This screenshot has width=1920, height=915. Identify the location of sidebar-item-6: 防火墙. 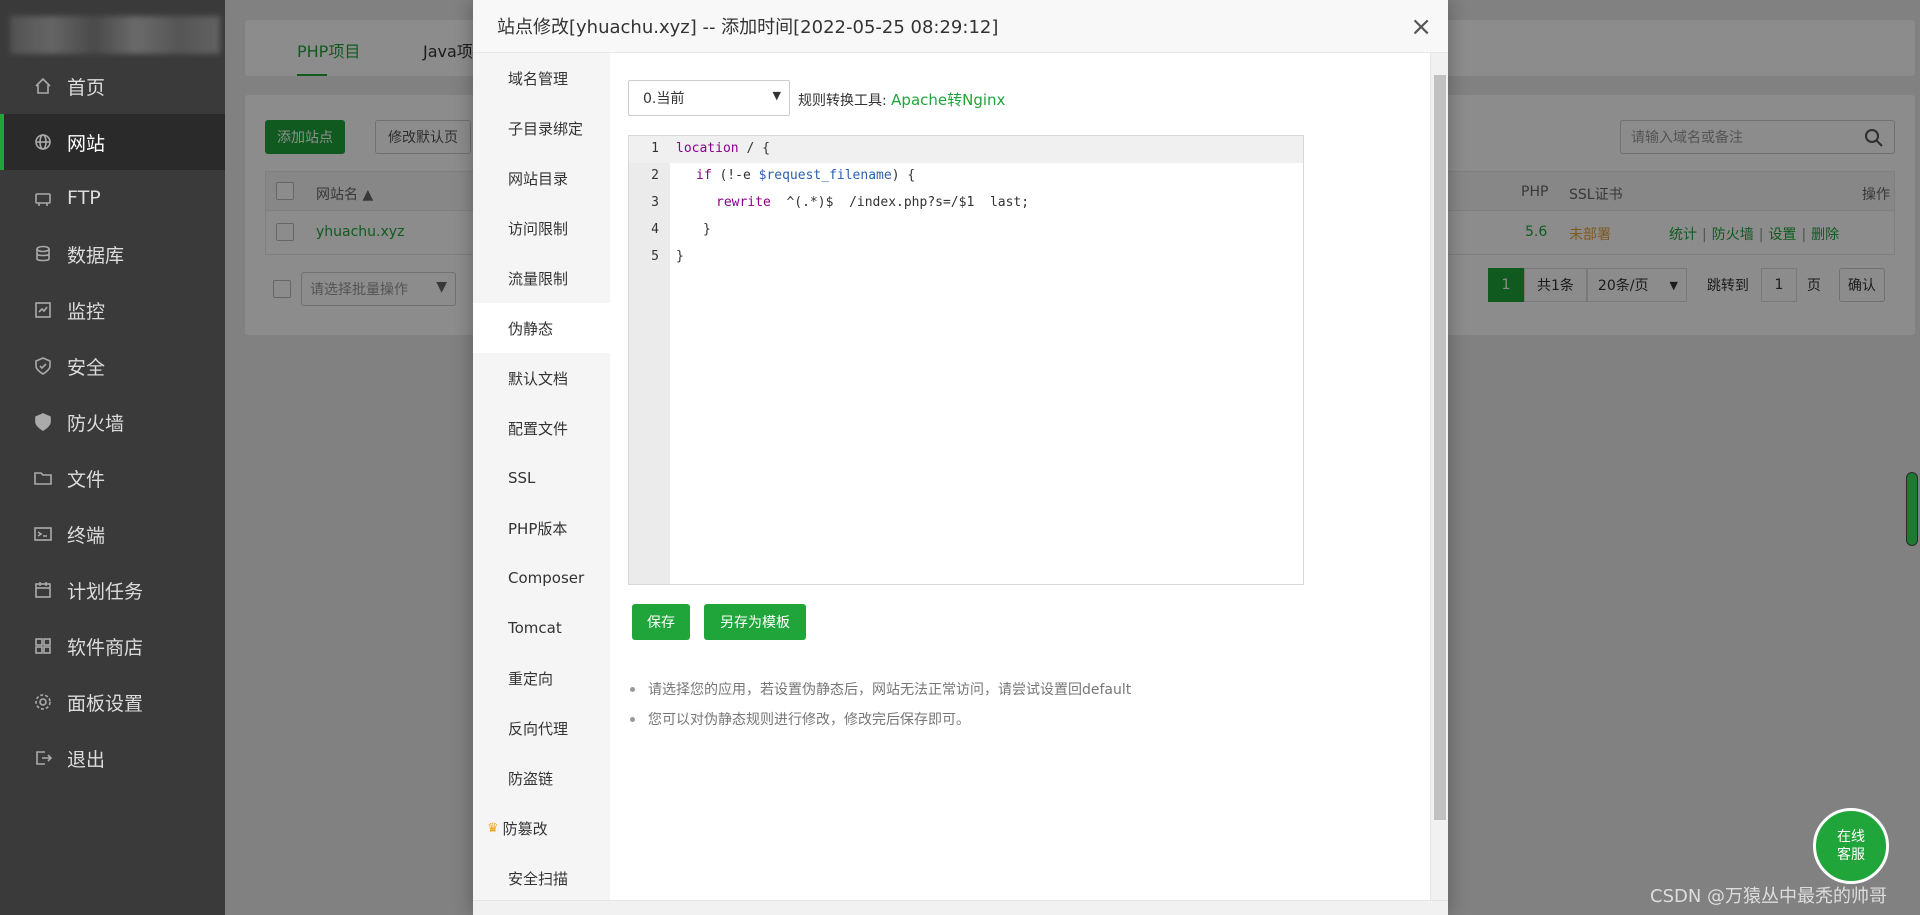
(112, 422).